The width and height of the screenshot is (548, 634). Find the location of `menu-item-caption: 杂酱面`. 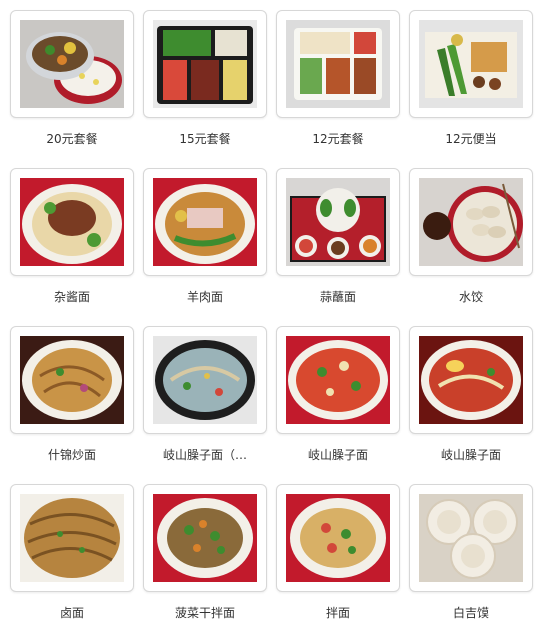

menu-item-caption: 杂酱面 is located at coordinates (72, 297).